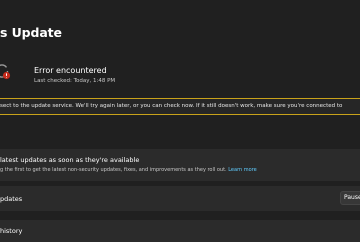 The height and width of the screenshot is (242, 360). What do you see at coordinates (180, 198) in the screenshot?
I see `pause-updates-card: pdates` at bounding box center [180, 198].